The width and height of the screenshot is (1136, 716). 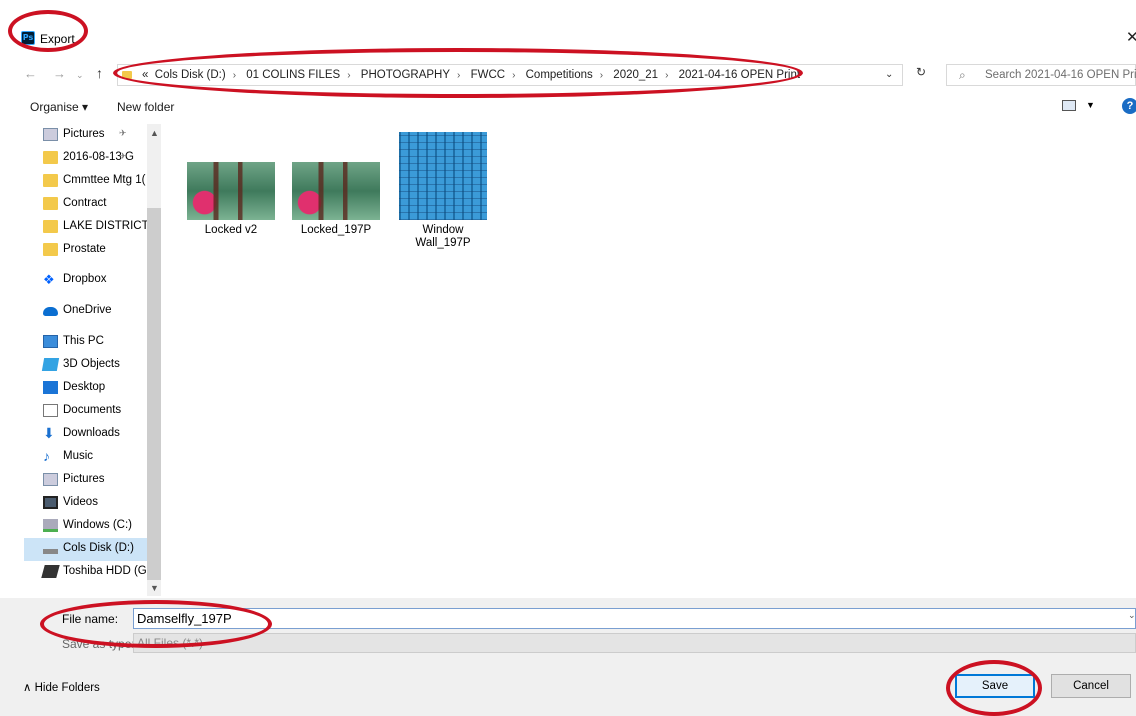 I want to click on documents-icon, so click(x=50, y=410).